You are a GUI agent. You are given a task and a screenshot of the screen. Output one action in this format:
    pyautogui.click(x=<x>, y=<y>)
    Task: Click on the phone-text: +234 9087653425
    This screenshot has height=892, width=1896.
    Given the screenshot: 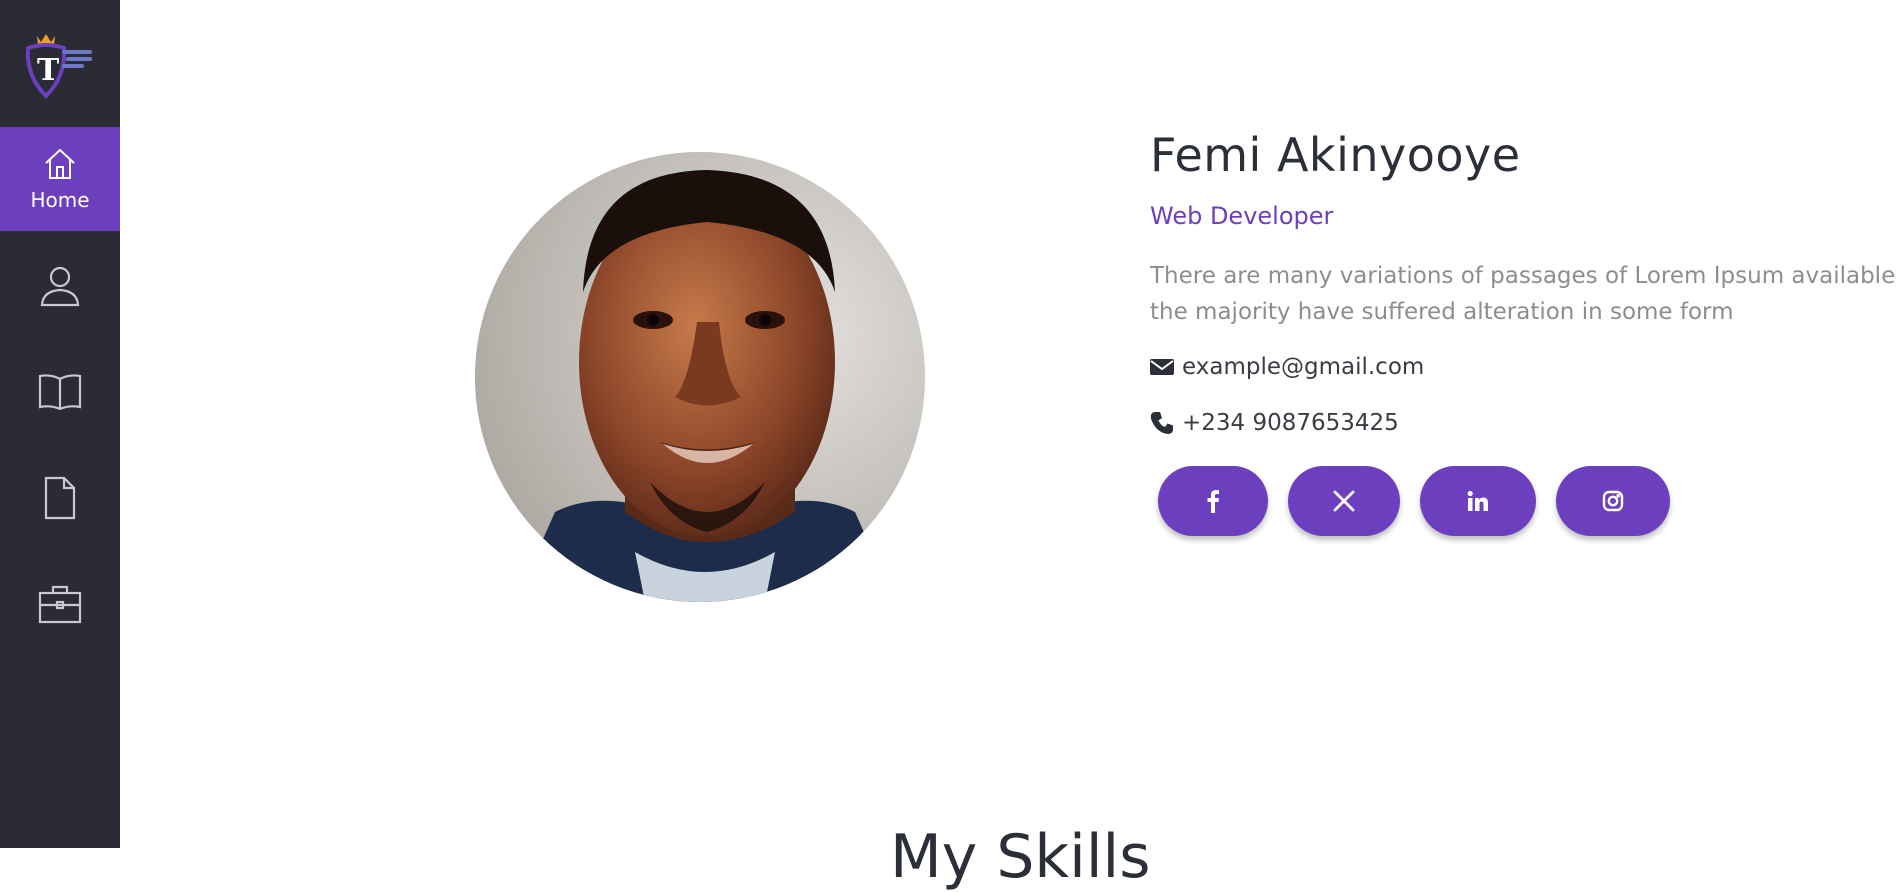 What is the action you would take?
    pyautogui.click(x=1290, y=423)
    